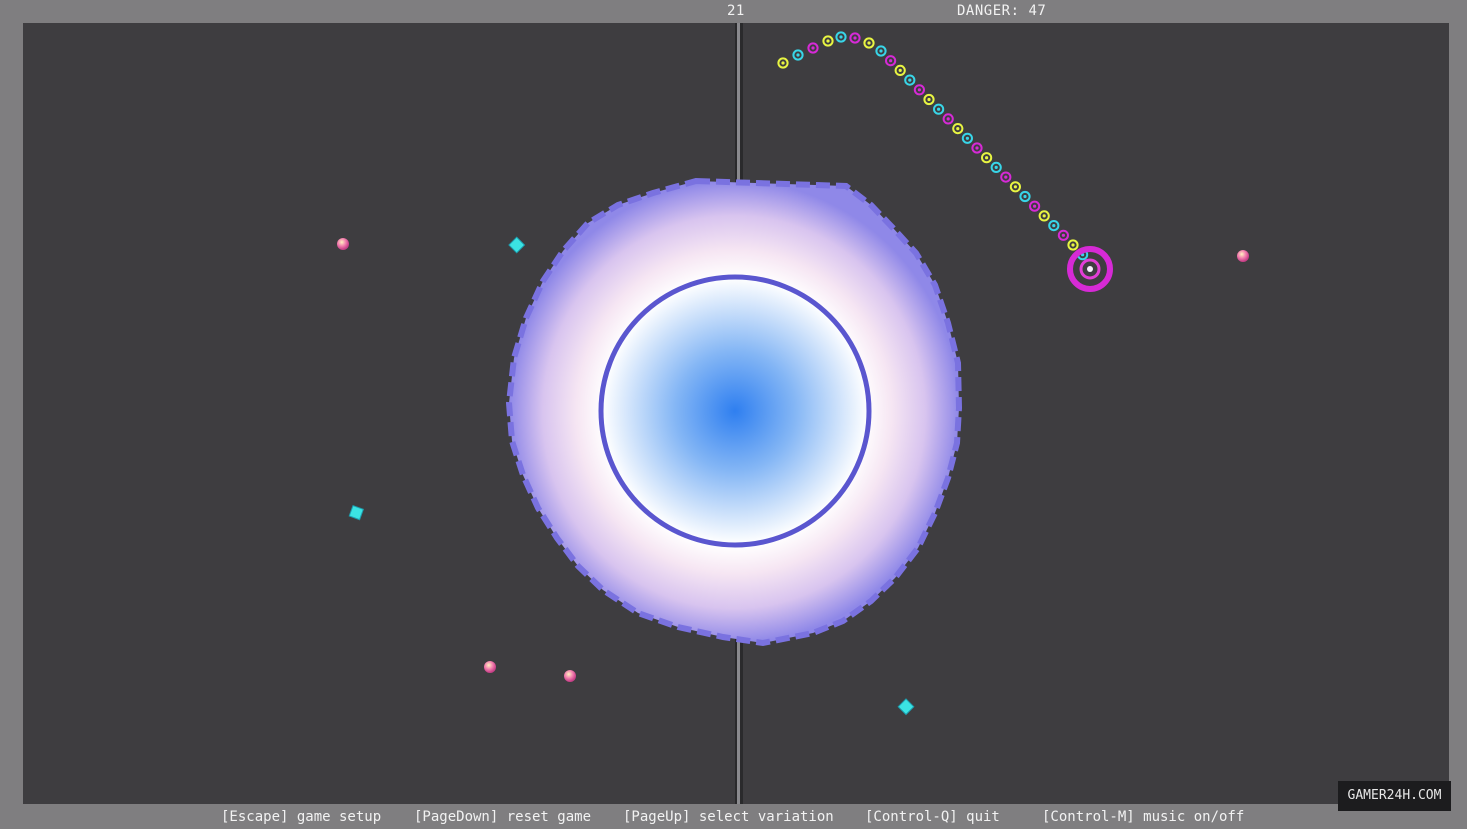 The width and height of the screenshot is (1467, 829). Describe the element at coordinates (988, 11) in the screenshot. I see `danger-label: DANGER:` at that location.